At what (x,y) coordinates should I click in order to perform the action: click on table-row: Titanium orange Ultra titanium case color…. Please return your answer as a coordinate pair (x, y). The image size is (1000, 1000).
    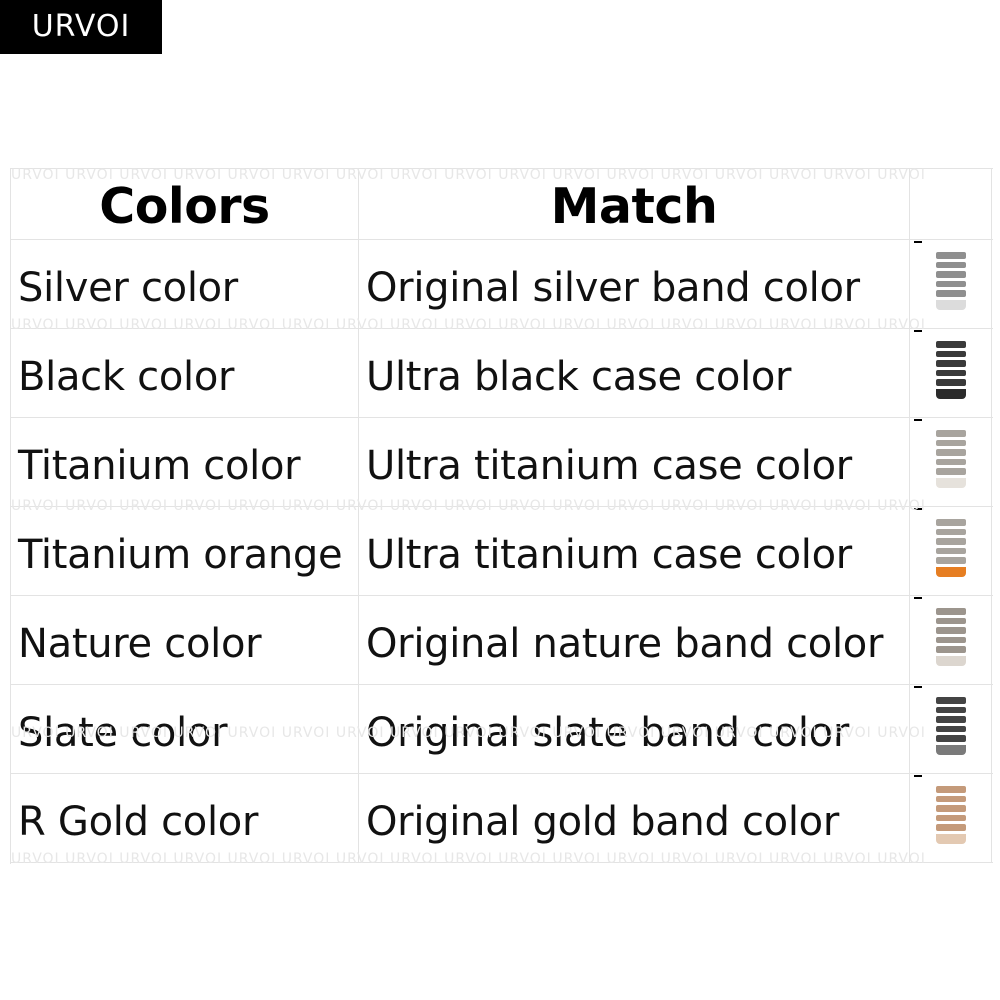
    Looking at the image, I should click on (502, 547).